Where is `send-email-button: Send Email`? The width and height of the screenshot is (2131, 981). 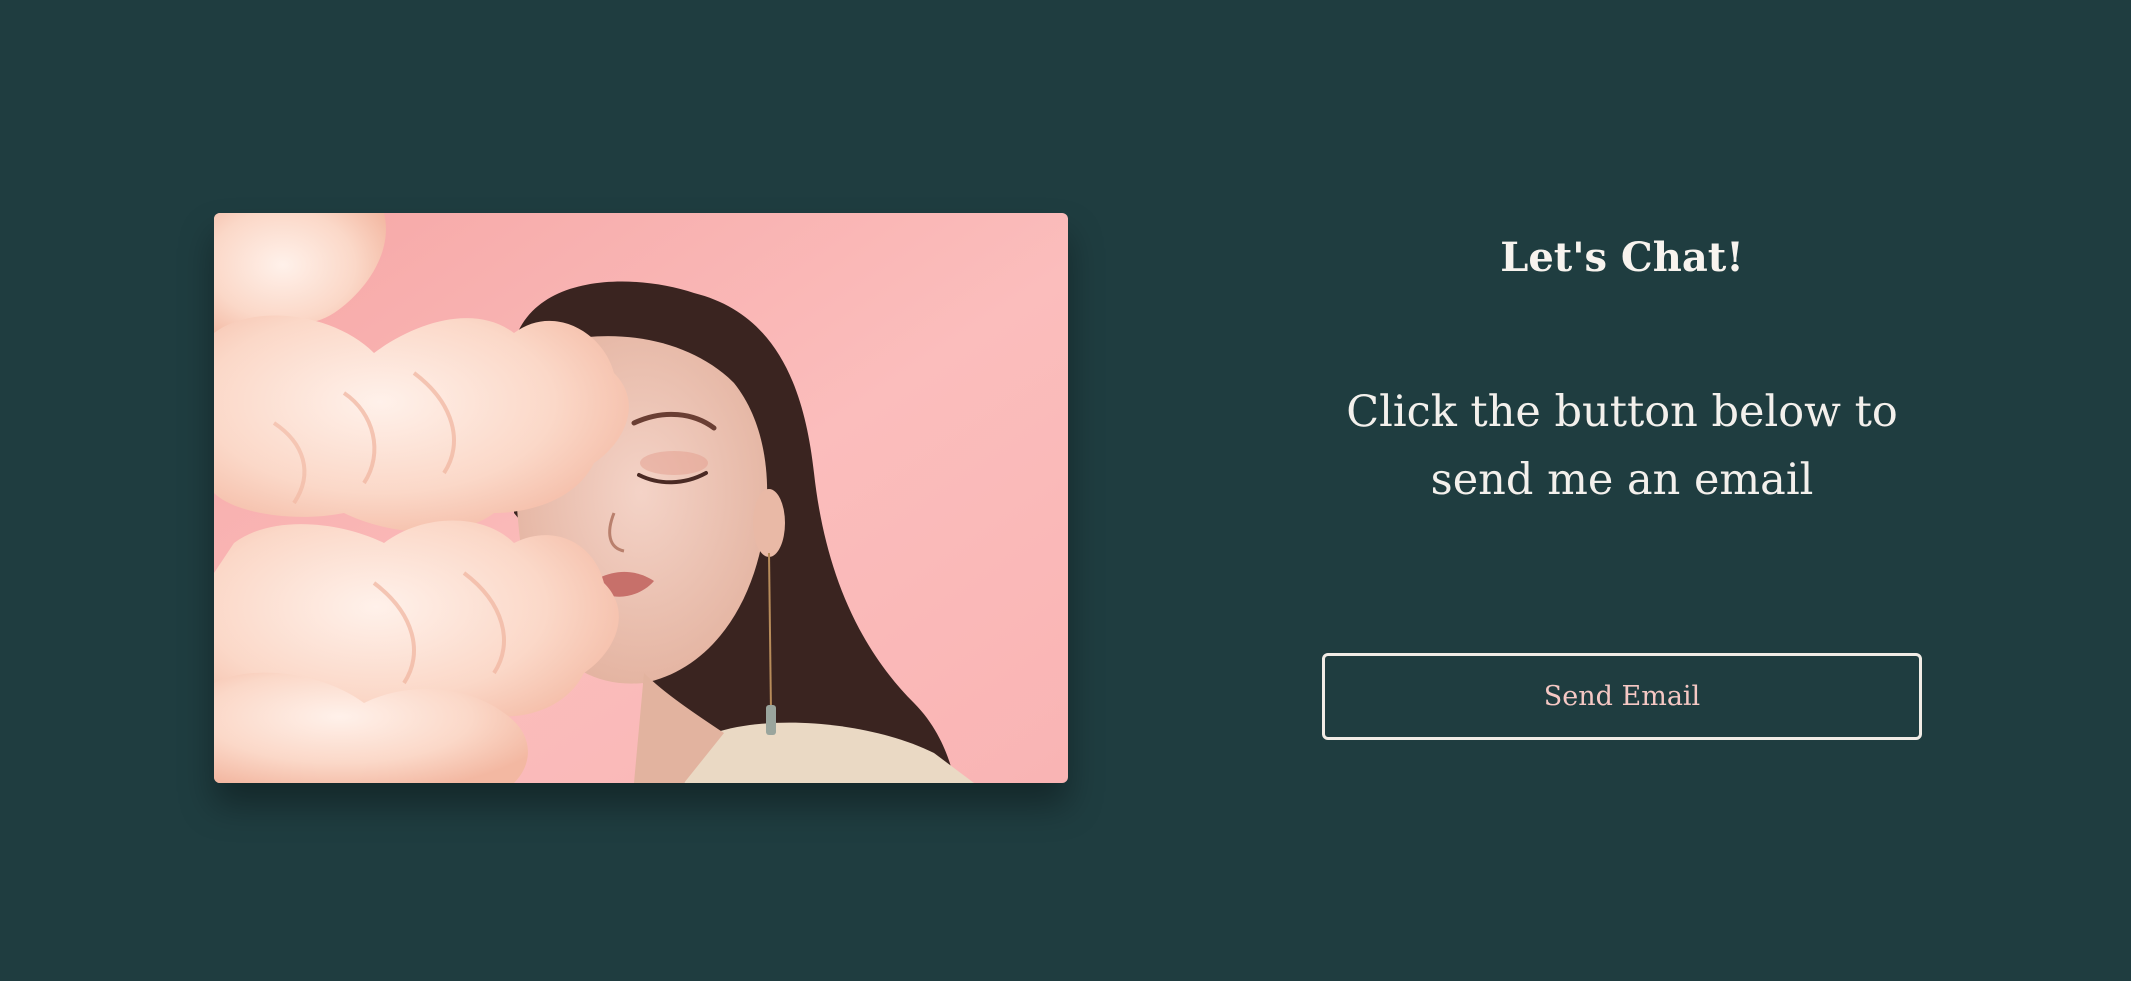 send-email-button: Send Email is located at coordinates (1622, 696).